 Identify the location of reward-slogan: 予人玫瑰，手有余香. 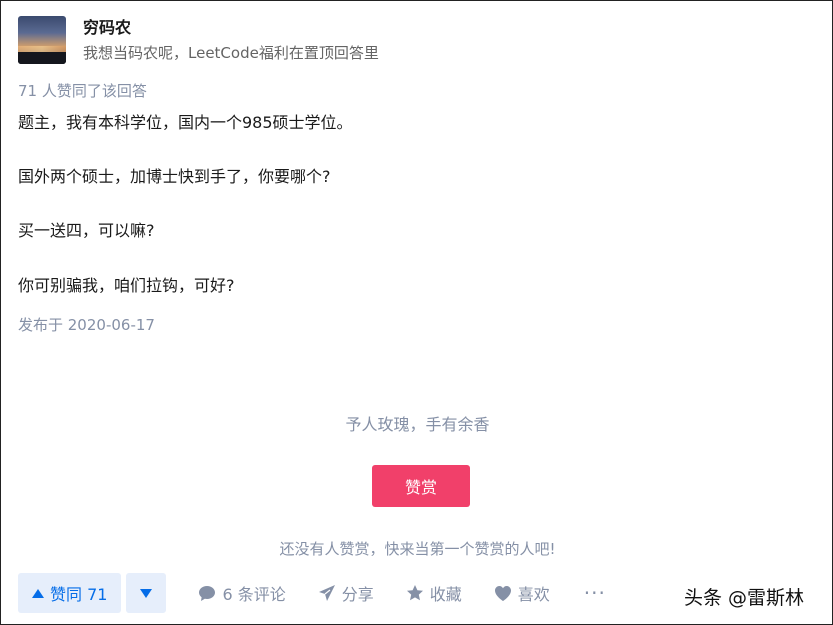
(417, 424).